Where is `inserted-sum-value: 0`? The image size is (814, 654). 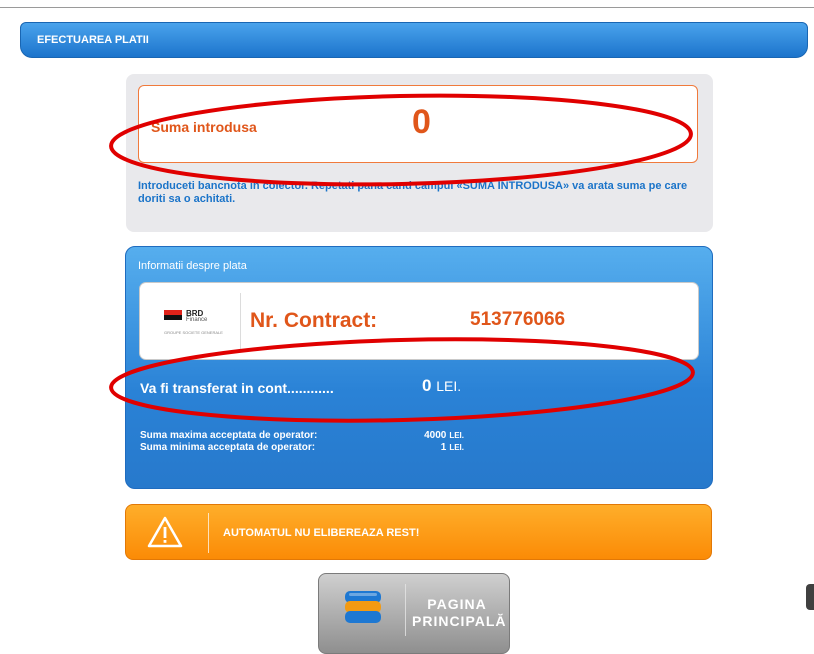
inserted-sum-value: 0 is located at coordinates (421, 122).